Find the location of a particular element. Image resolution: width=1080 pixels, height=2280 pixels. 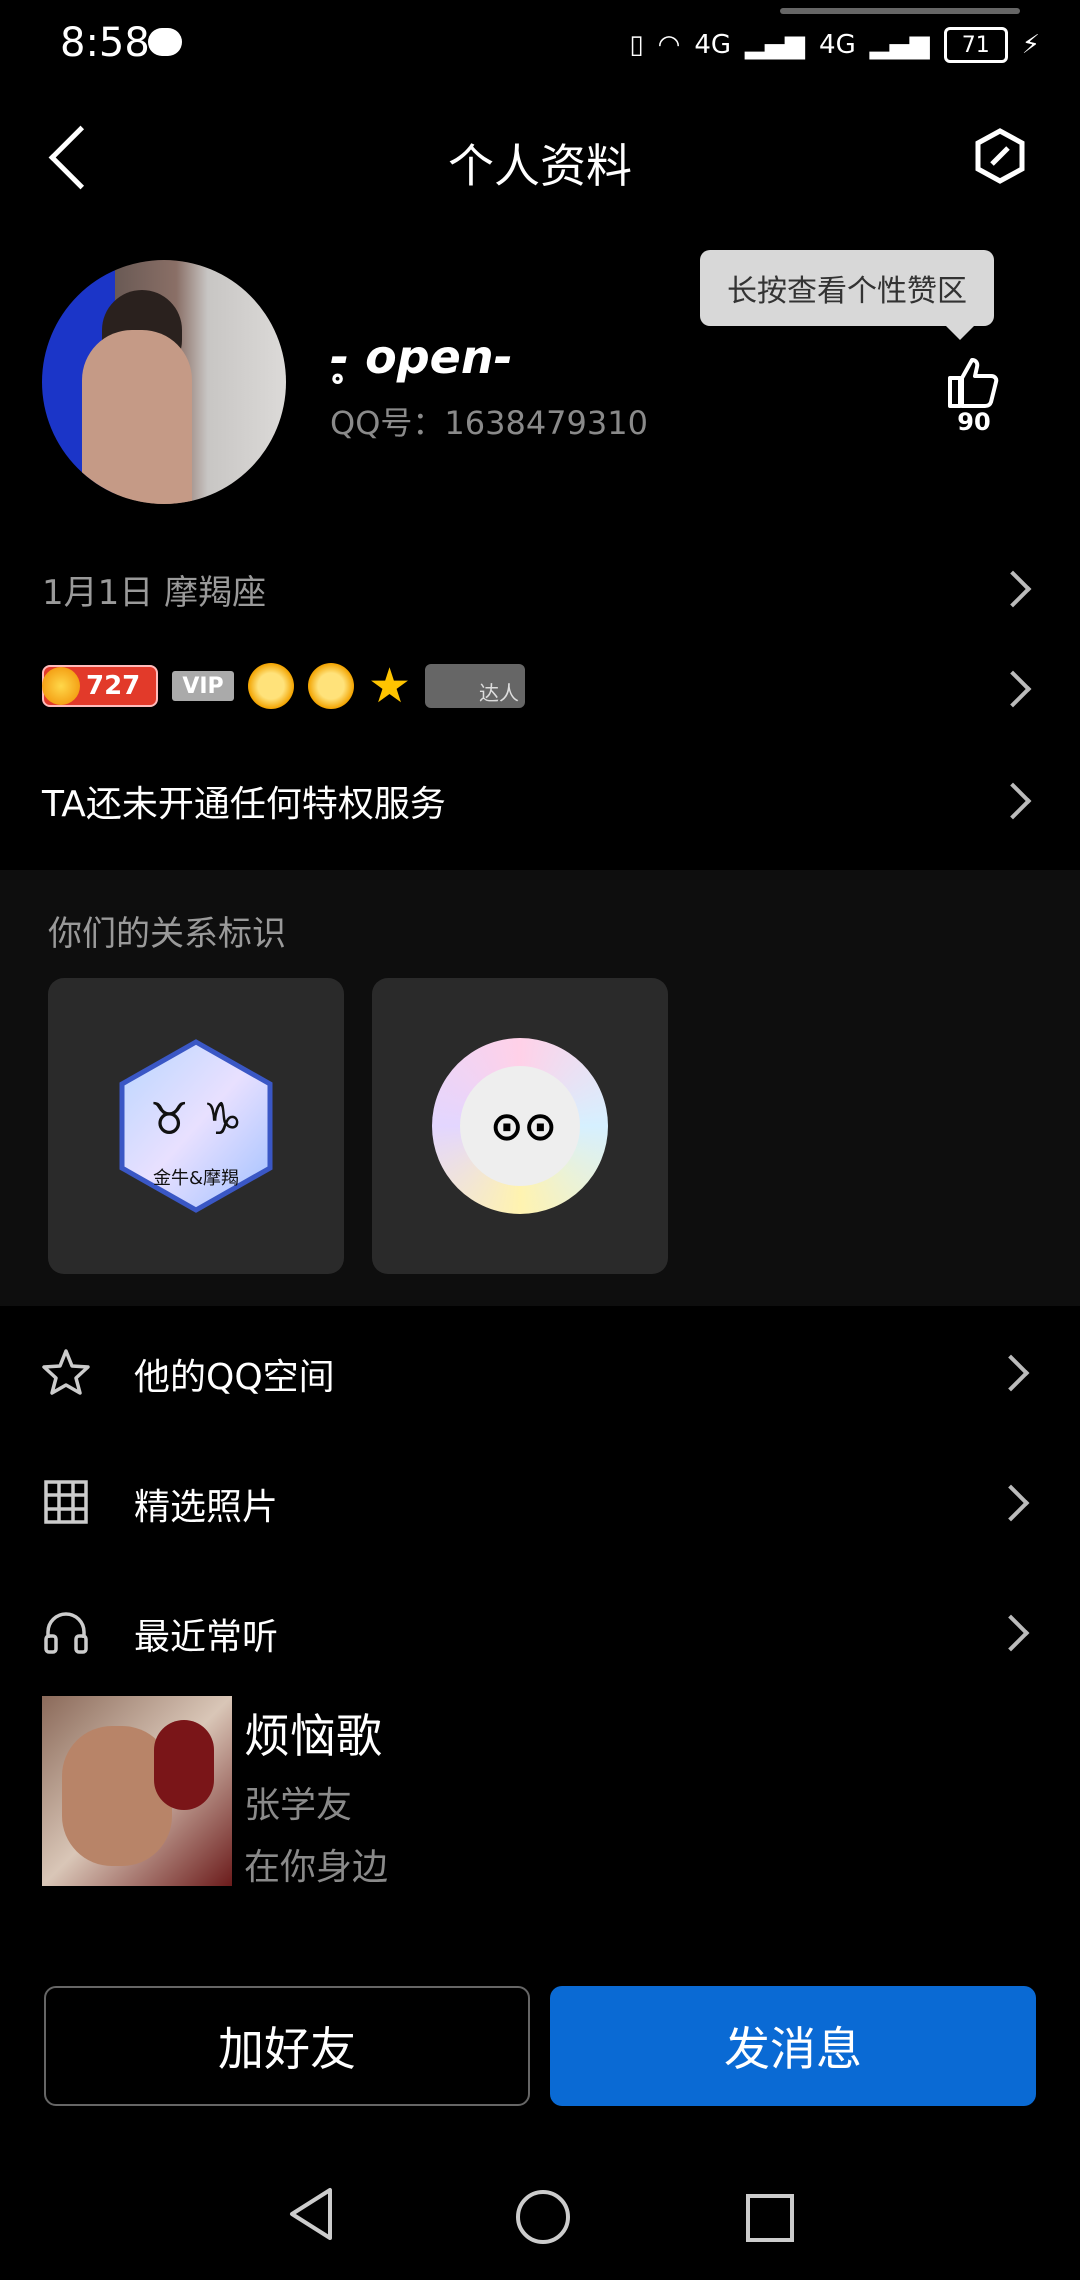

birthday-zodiac: 1月1日 摩羯座 is located at coordinates (154, 589).